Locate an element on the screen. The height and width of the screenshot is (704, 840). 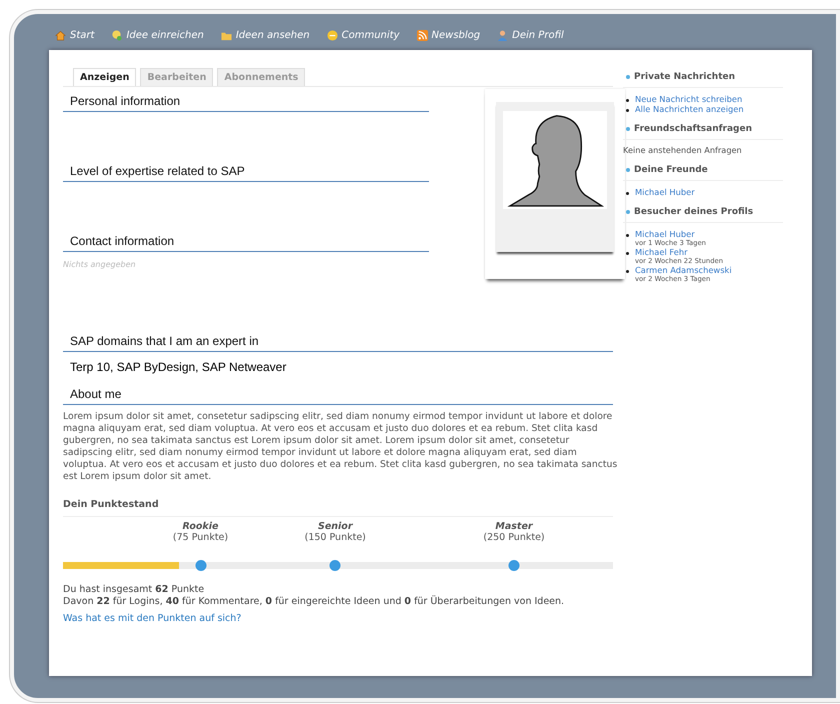
section-heading: About me is located at coordinates (338, 393).